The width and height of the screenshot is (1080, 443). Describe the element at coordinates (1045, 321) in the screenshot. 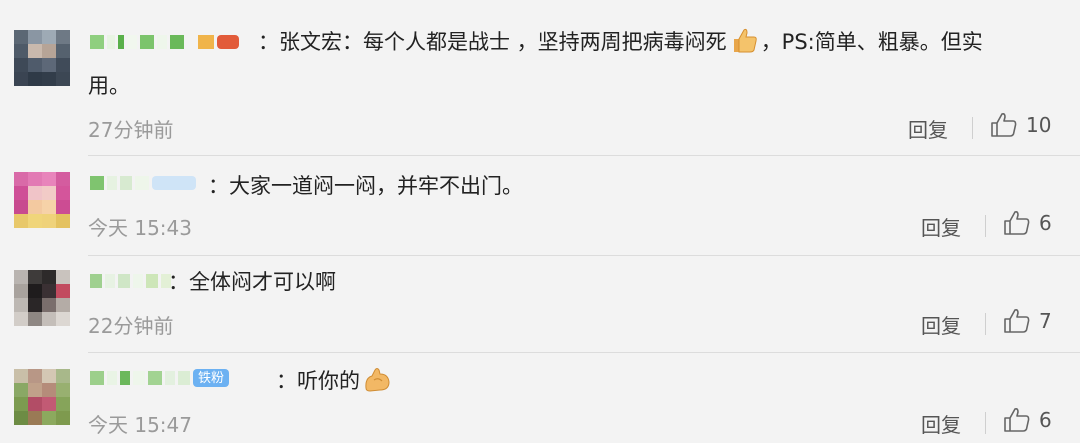

I see `like-count: 7` at that location.